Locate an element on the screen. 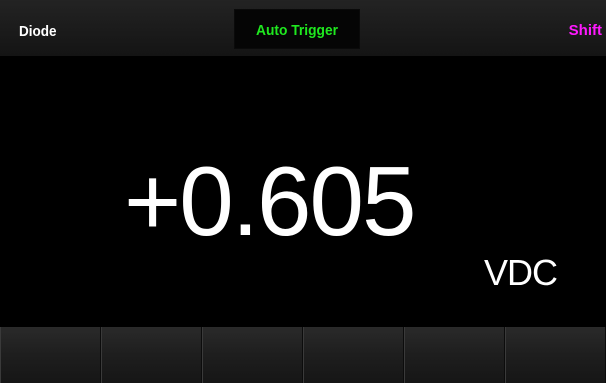 This screenshot has width=606, height=383. softkey-bar is located at coordinates (303, 355).